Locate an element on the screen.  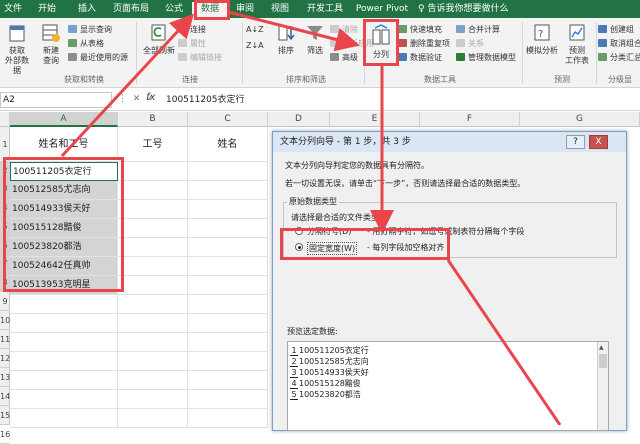
cell-a3: 100512585尤志向 is located at coordinates (64, 190).